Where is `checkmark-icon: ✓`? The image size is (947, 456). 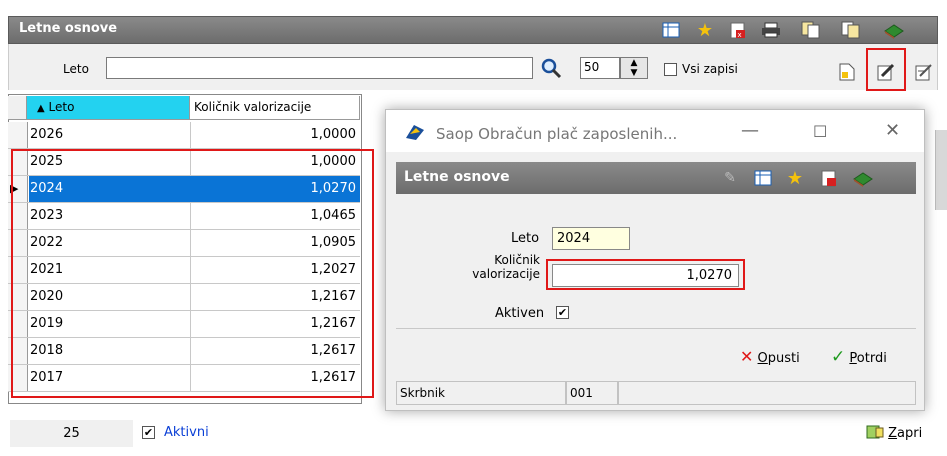 checkmark-icon: ✓ is located at coordinates (838, 357).